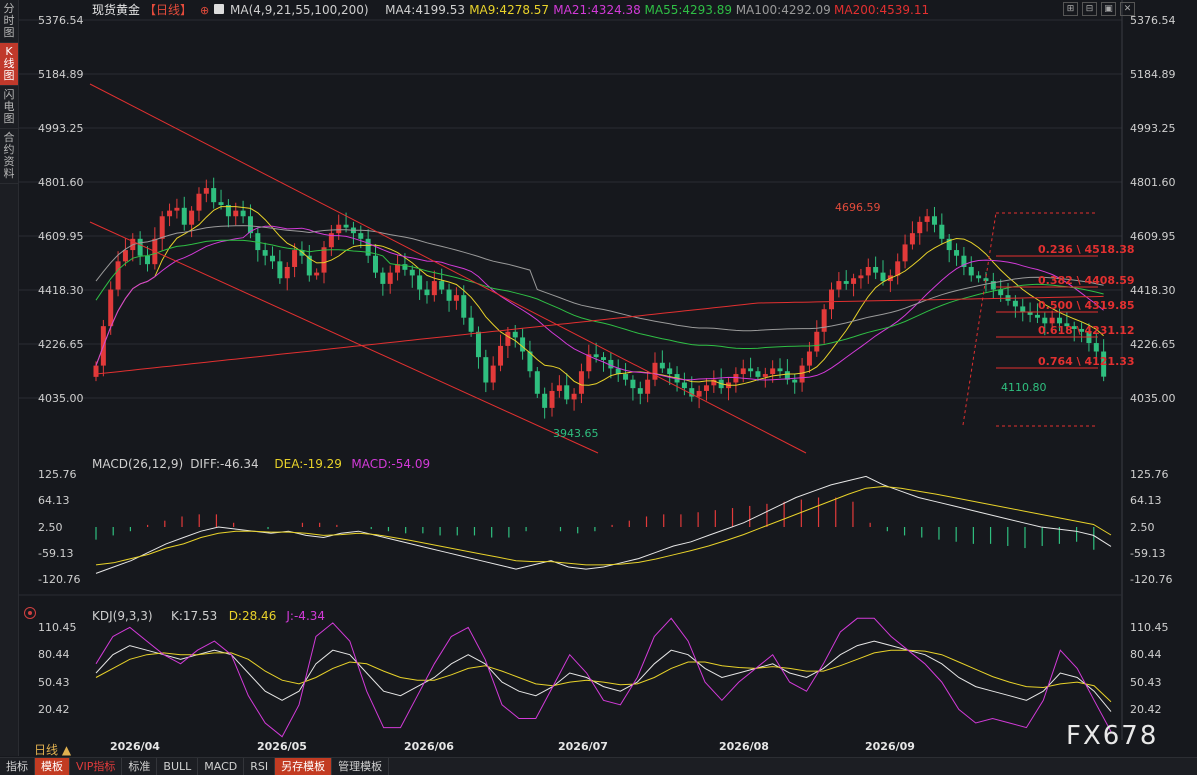 The image size is (1197, 775). What do you see at coordinates (135, 746) in the screenshot?
I see `x-tick-label: 2026/04` at bounding box center [135, 746].